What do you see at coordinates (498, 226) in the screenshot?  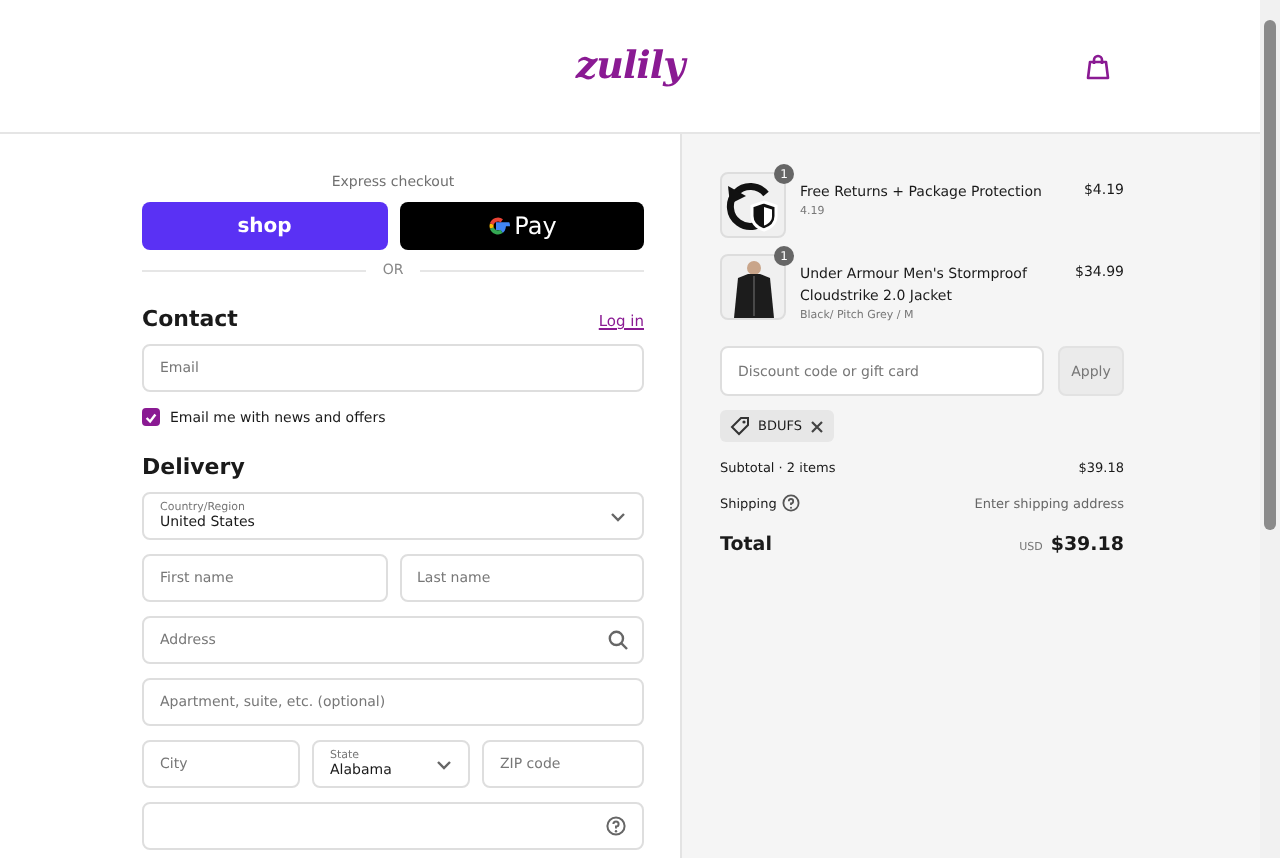 I see `google-g-icon` at bounding box center [498, 226].